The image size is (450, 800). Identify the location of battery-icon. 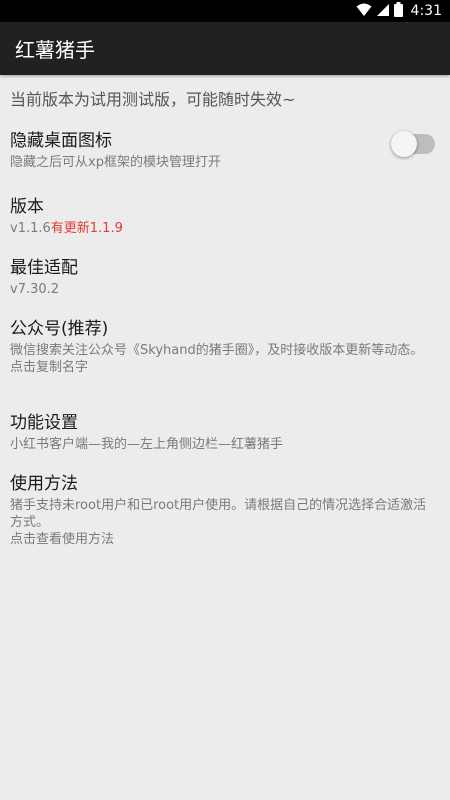
(398, 11).